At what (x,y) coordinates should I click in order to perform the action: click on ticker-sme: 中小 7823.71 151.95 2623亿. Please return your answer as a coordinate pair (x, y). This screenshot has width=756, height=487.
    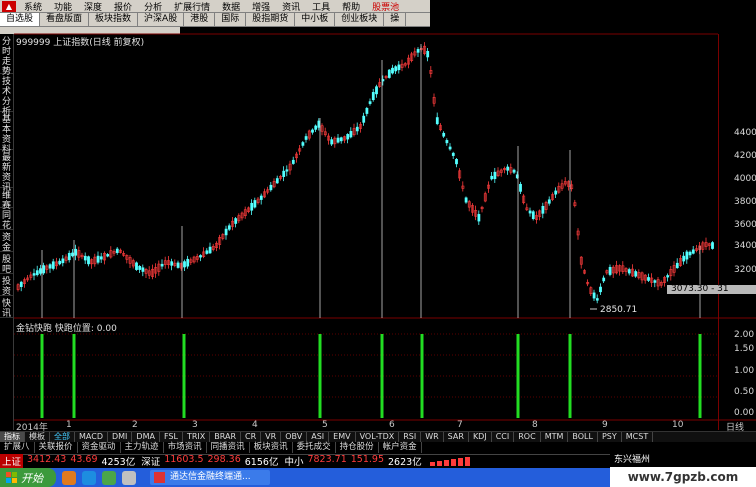
    Looking at the image, I should click on (355, 461).